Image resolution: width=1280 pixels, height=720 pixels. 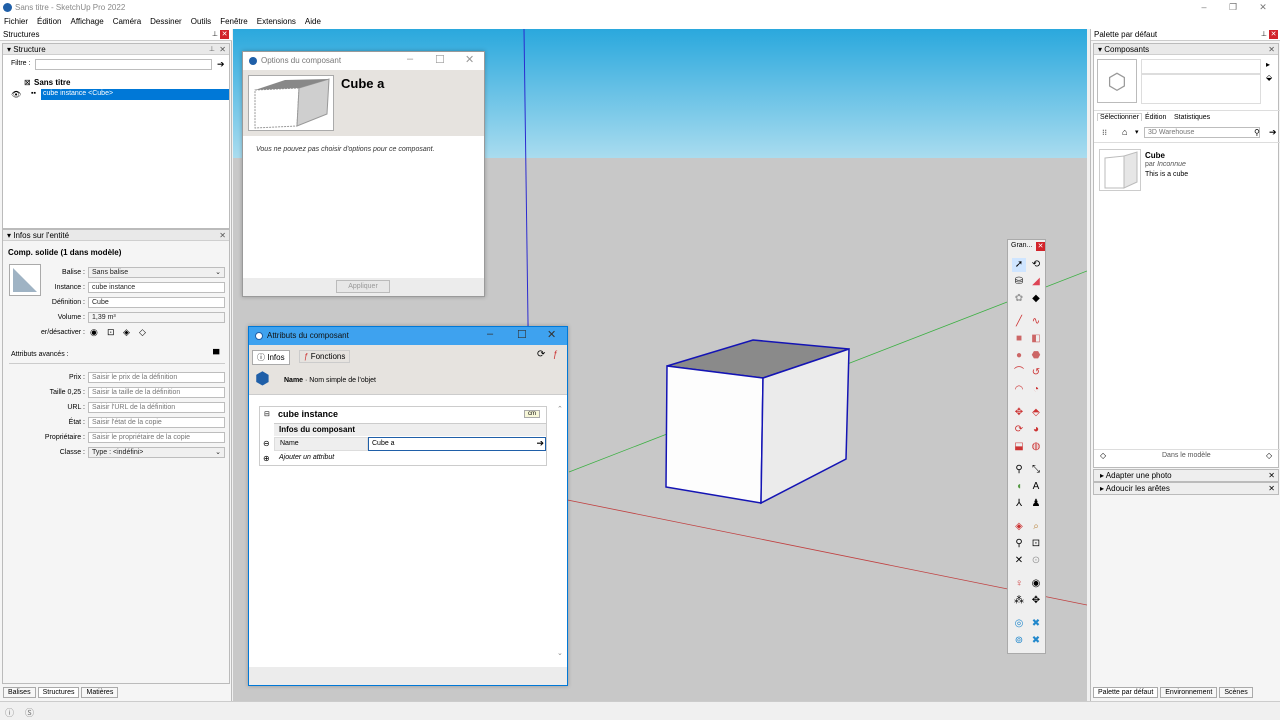 What do you see at coordinates (1233, 7) in the screenshot?
I see `restore-icon: ❐` at bounding box center [1233, 7].